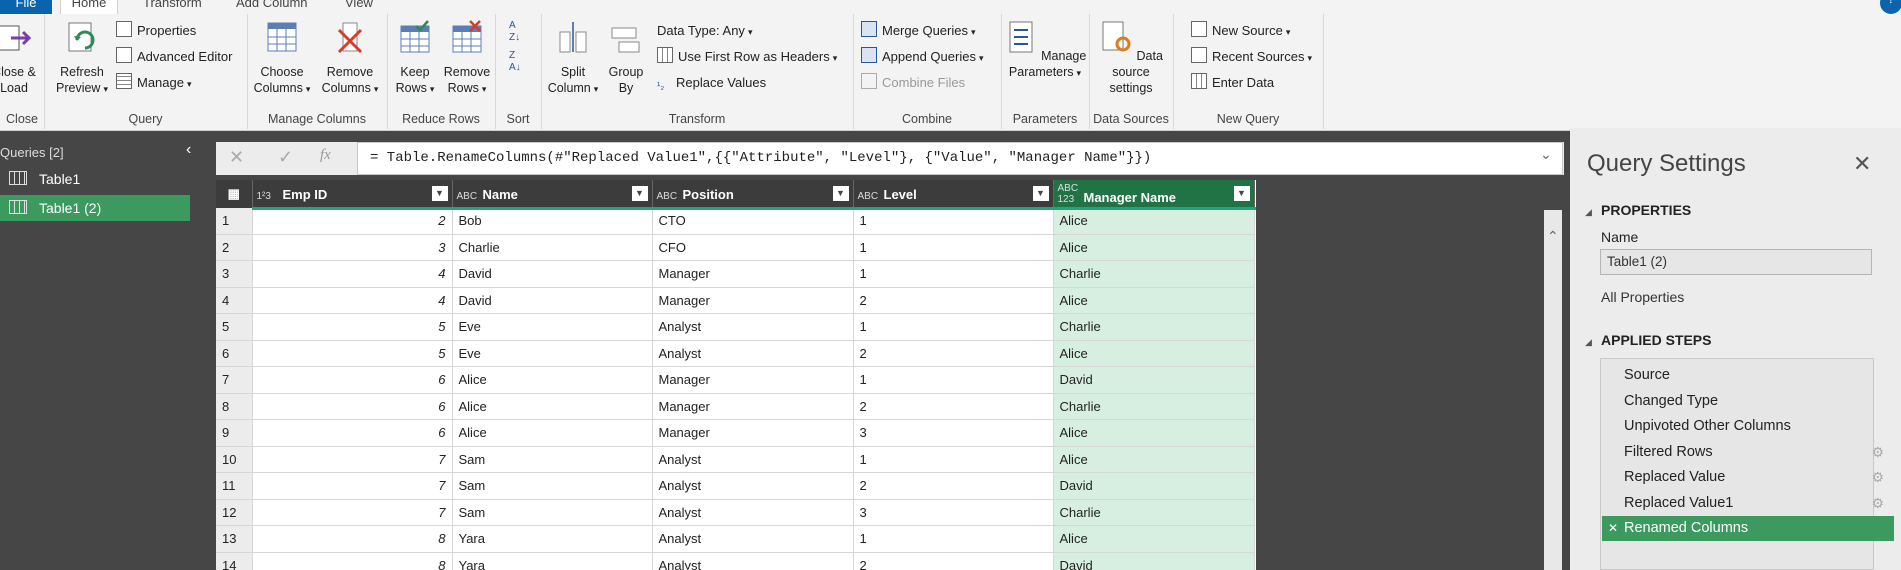 This screenshot has height=570, width=1901. I want to click on row-number: 12, so click(234, 512).